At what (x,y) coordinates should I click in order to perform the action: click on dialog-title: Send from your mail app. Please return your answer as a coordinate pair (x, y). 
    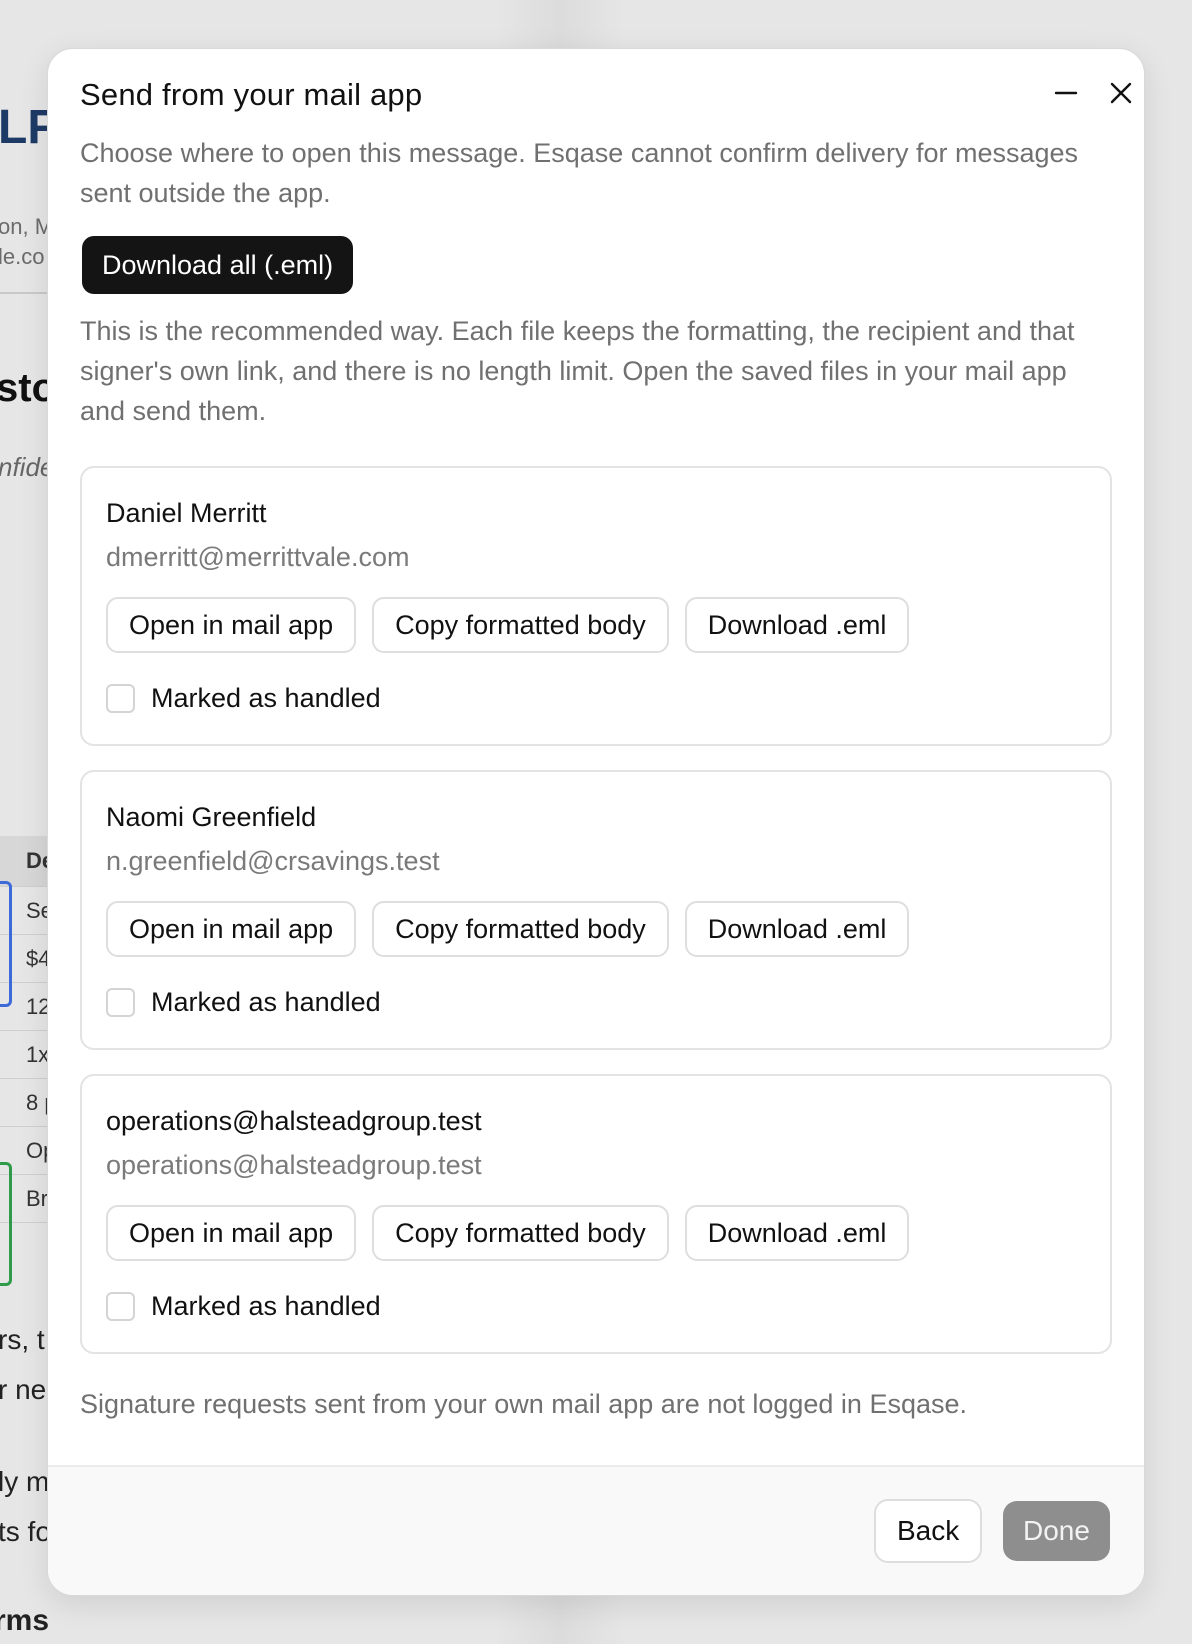
    Looking at the image, I should click on (251, 94).